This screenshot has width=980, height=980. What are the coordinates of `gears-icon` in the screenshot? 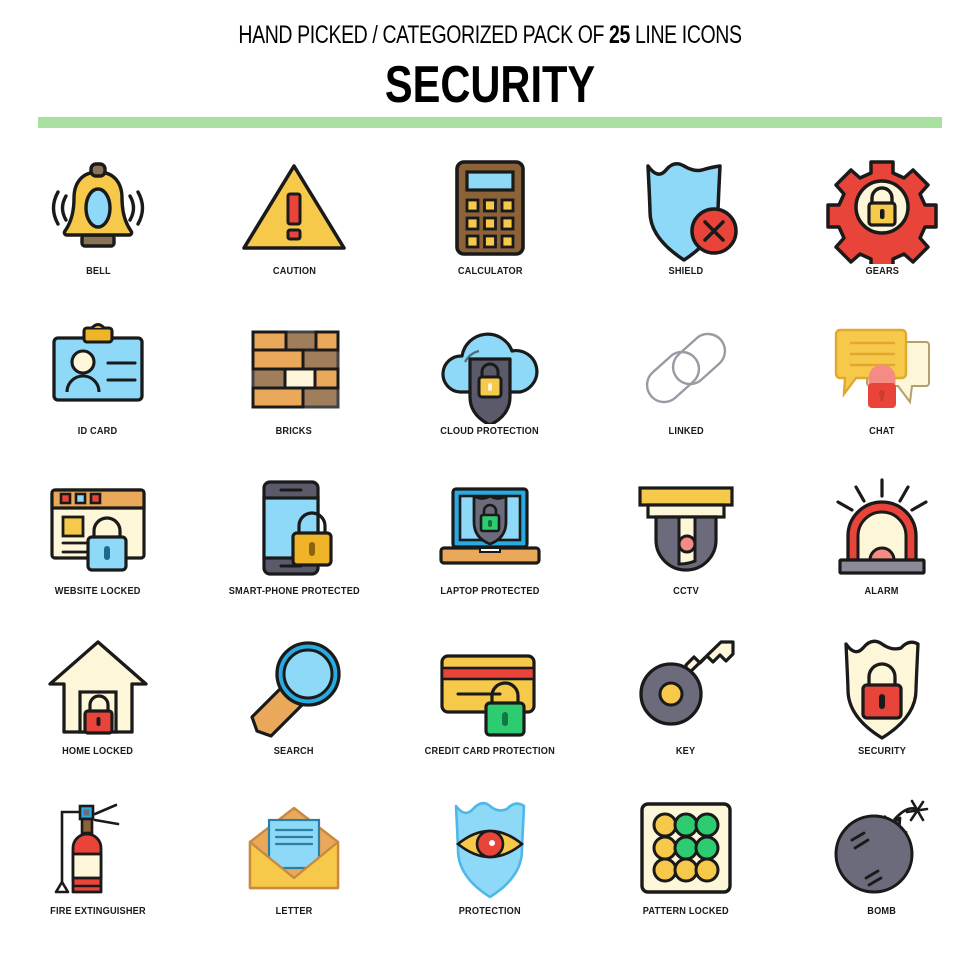 It's located at (882, 208).